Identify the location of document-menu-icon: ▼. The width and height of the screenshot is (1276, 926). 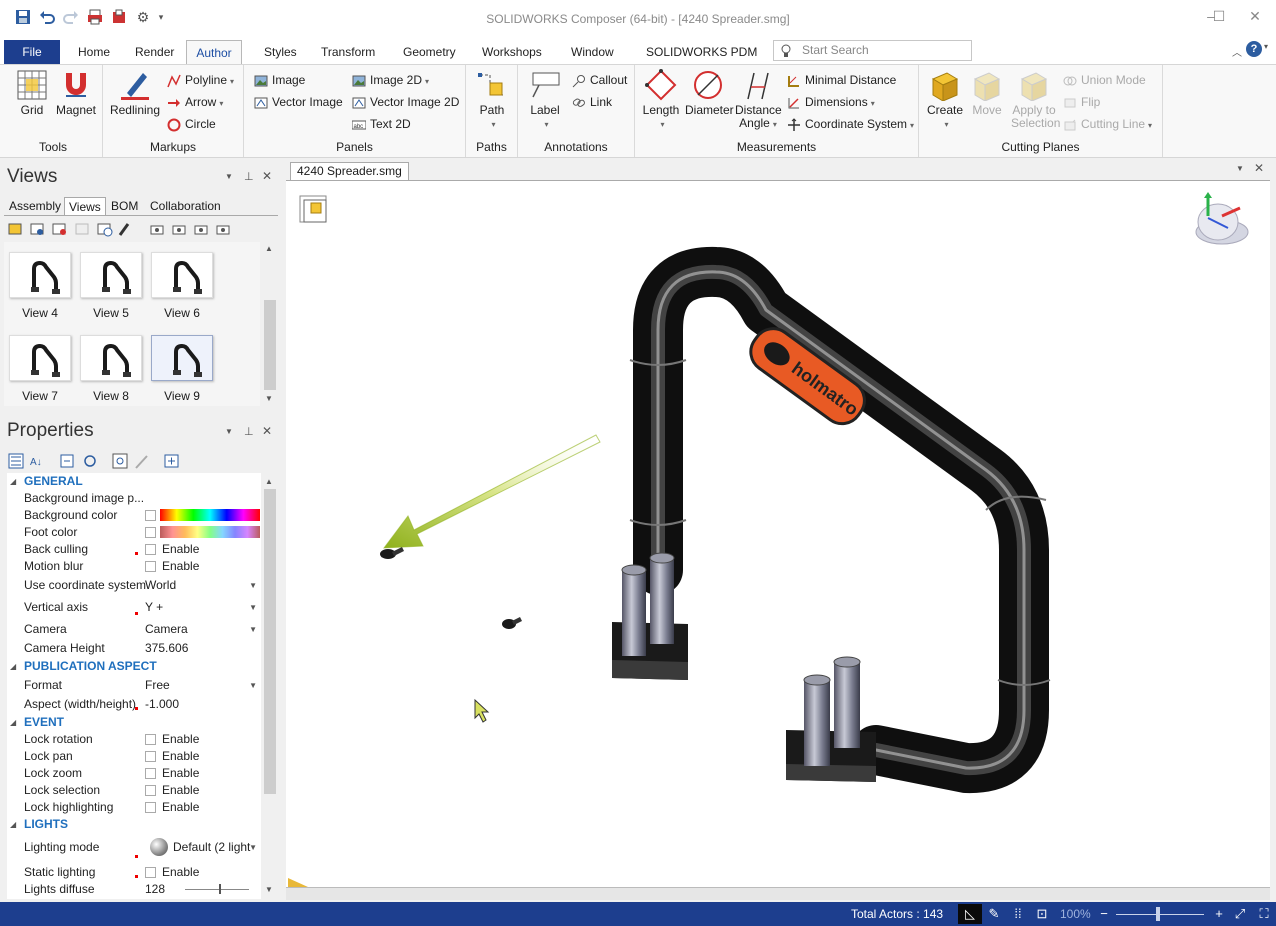
(1240, 168).